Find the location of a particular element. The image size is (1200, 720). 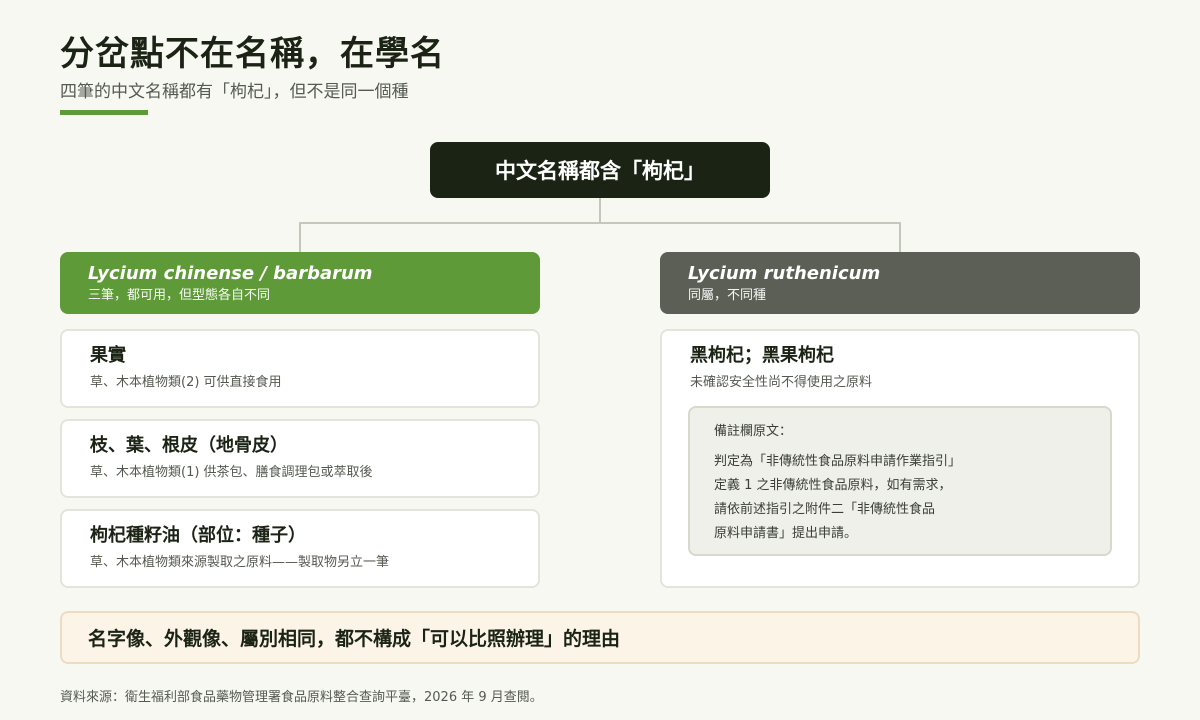

left-card-branch-leaf-root: 枝、葉、根皮（地骨皮） 草、木本植物類(1) 供茶包、膳食調理包或萃取後 is located at coordinates (300, 458).